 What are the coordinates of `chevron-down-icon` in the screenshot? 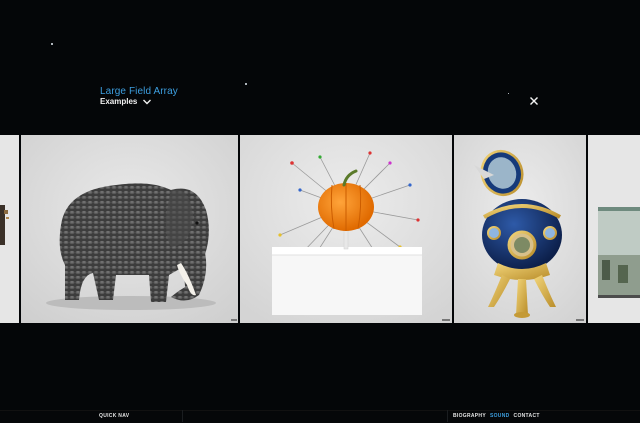 It's located at (147, 101).